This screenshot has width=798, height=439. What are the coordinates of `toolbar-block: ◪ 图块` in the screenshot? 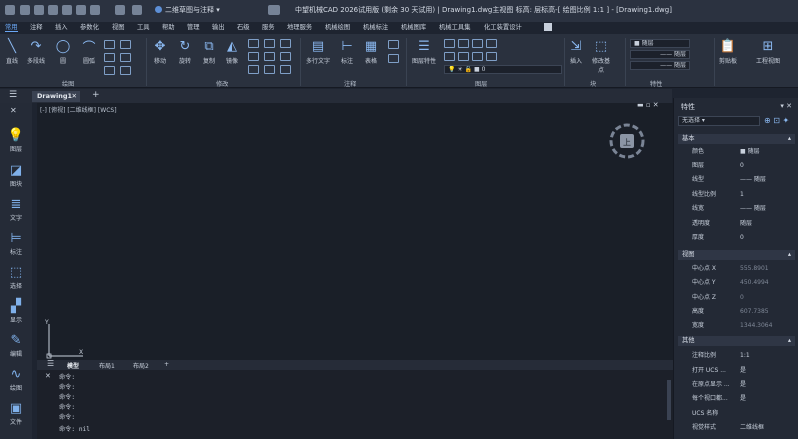 It's located at (16, 175).